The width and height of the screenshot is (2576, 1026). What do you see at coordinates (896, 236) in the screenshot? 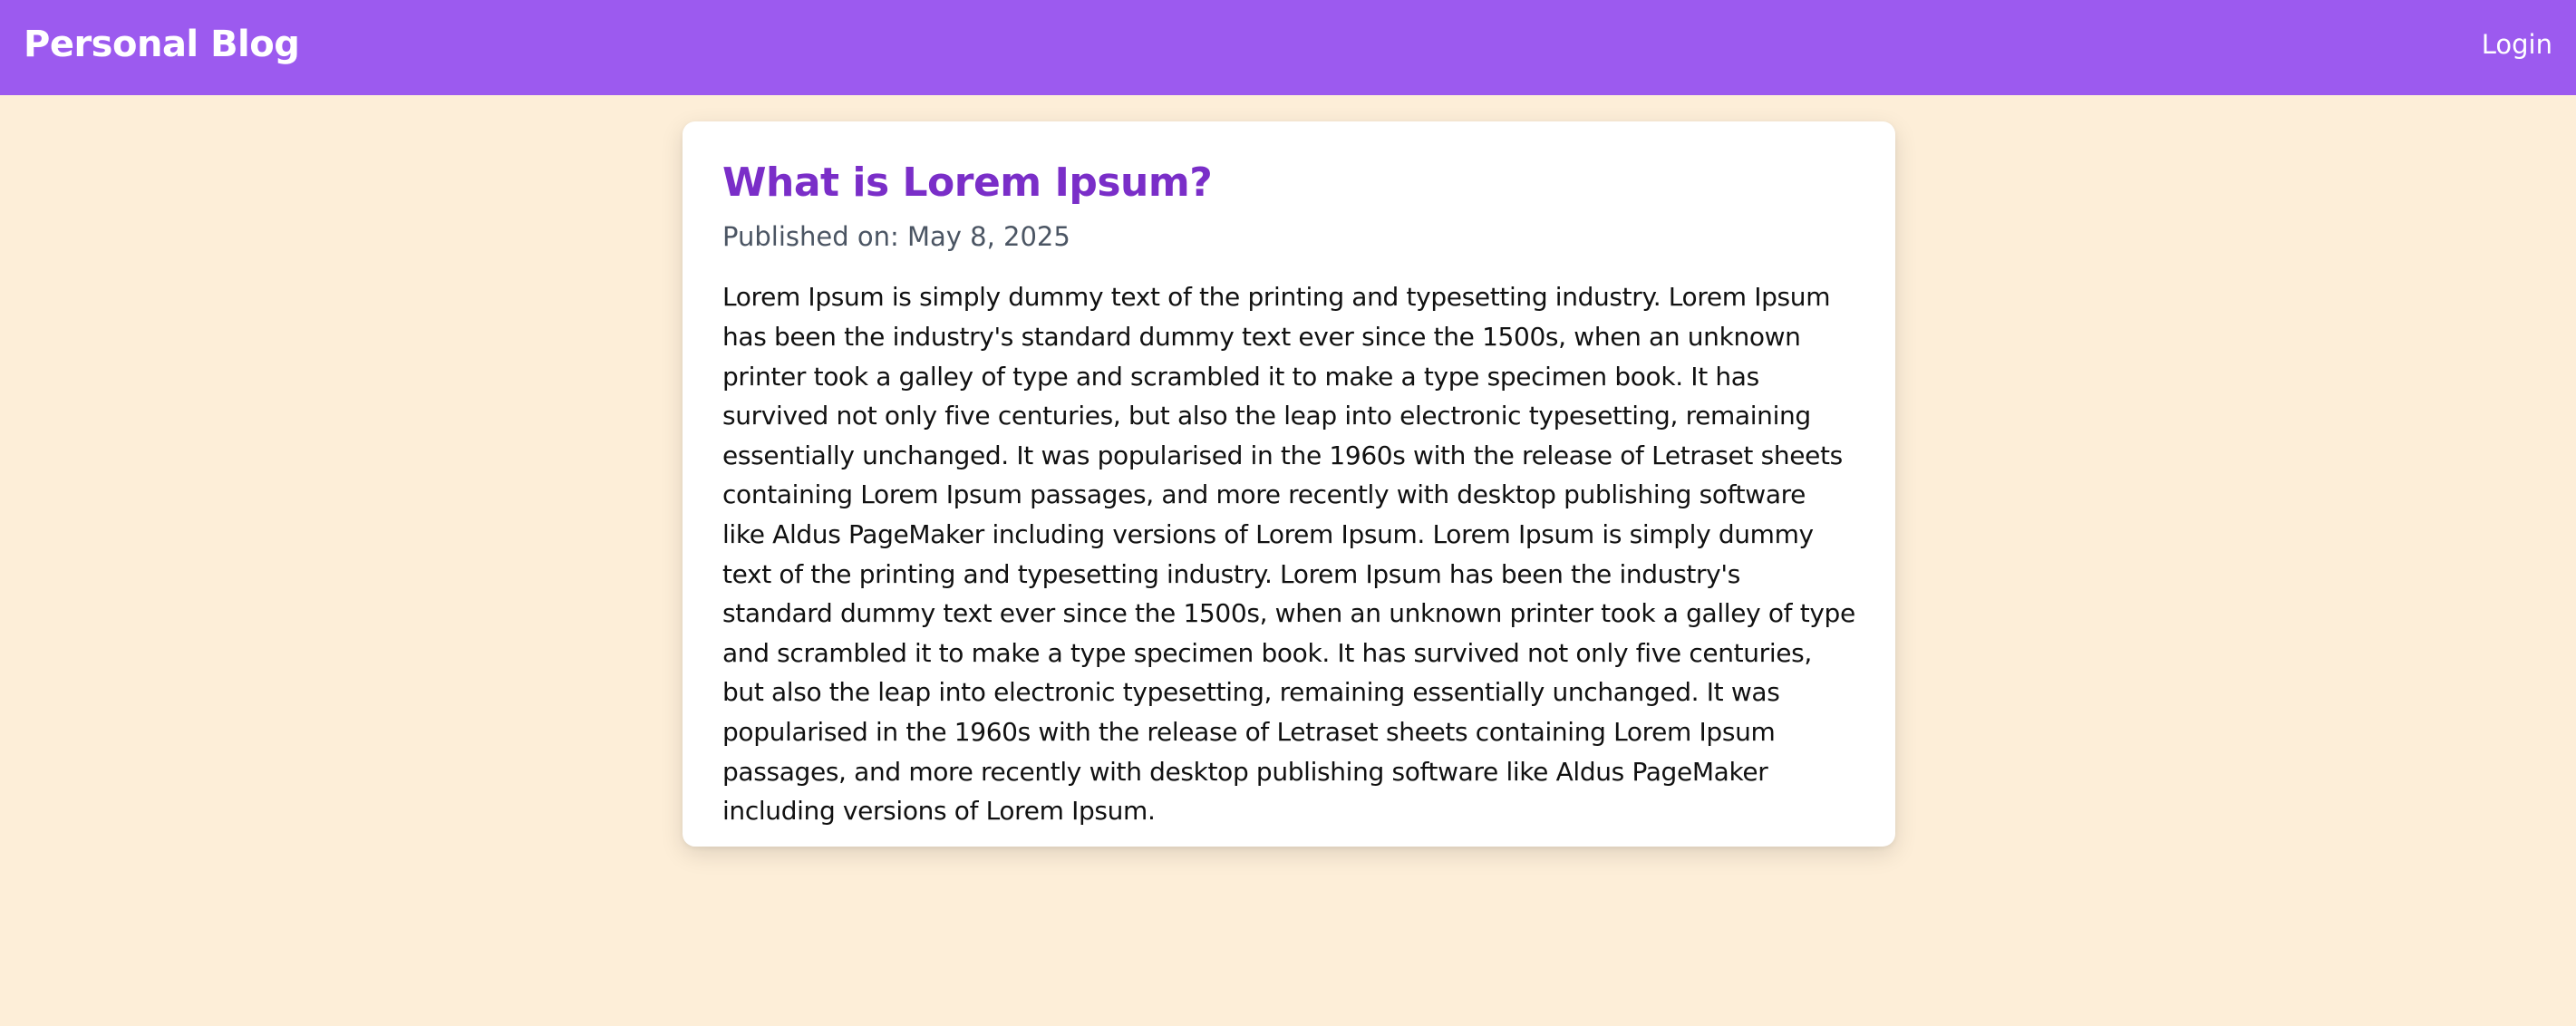
I see `post-published-date: Published on: May 8, 2025` at bounding box center [896, 236].